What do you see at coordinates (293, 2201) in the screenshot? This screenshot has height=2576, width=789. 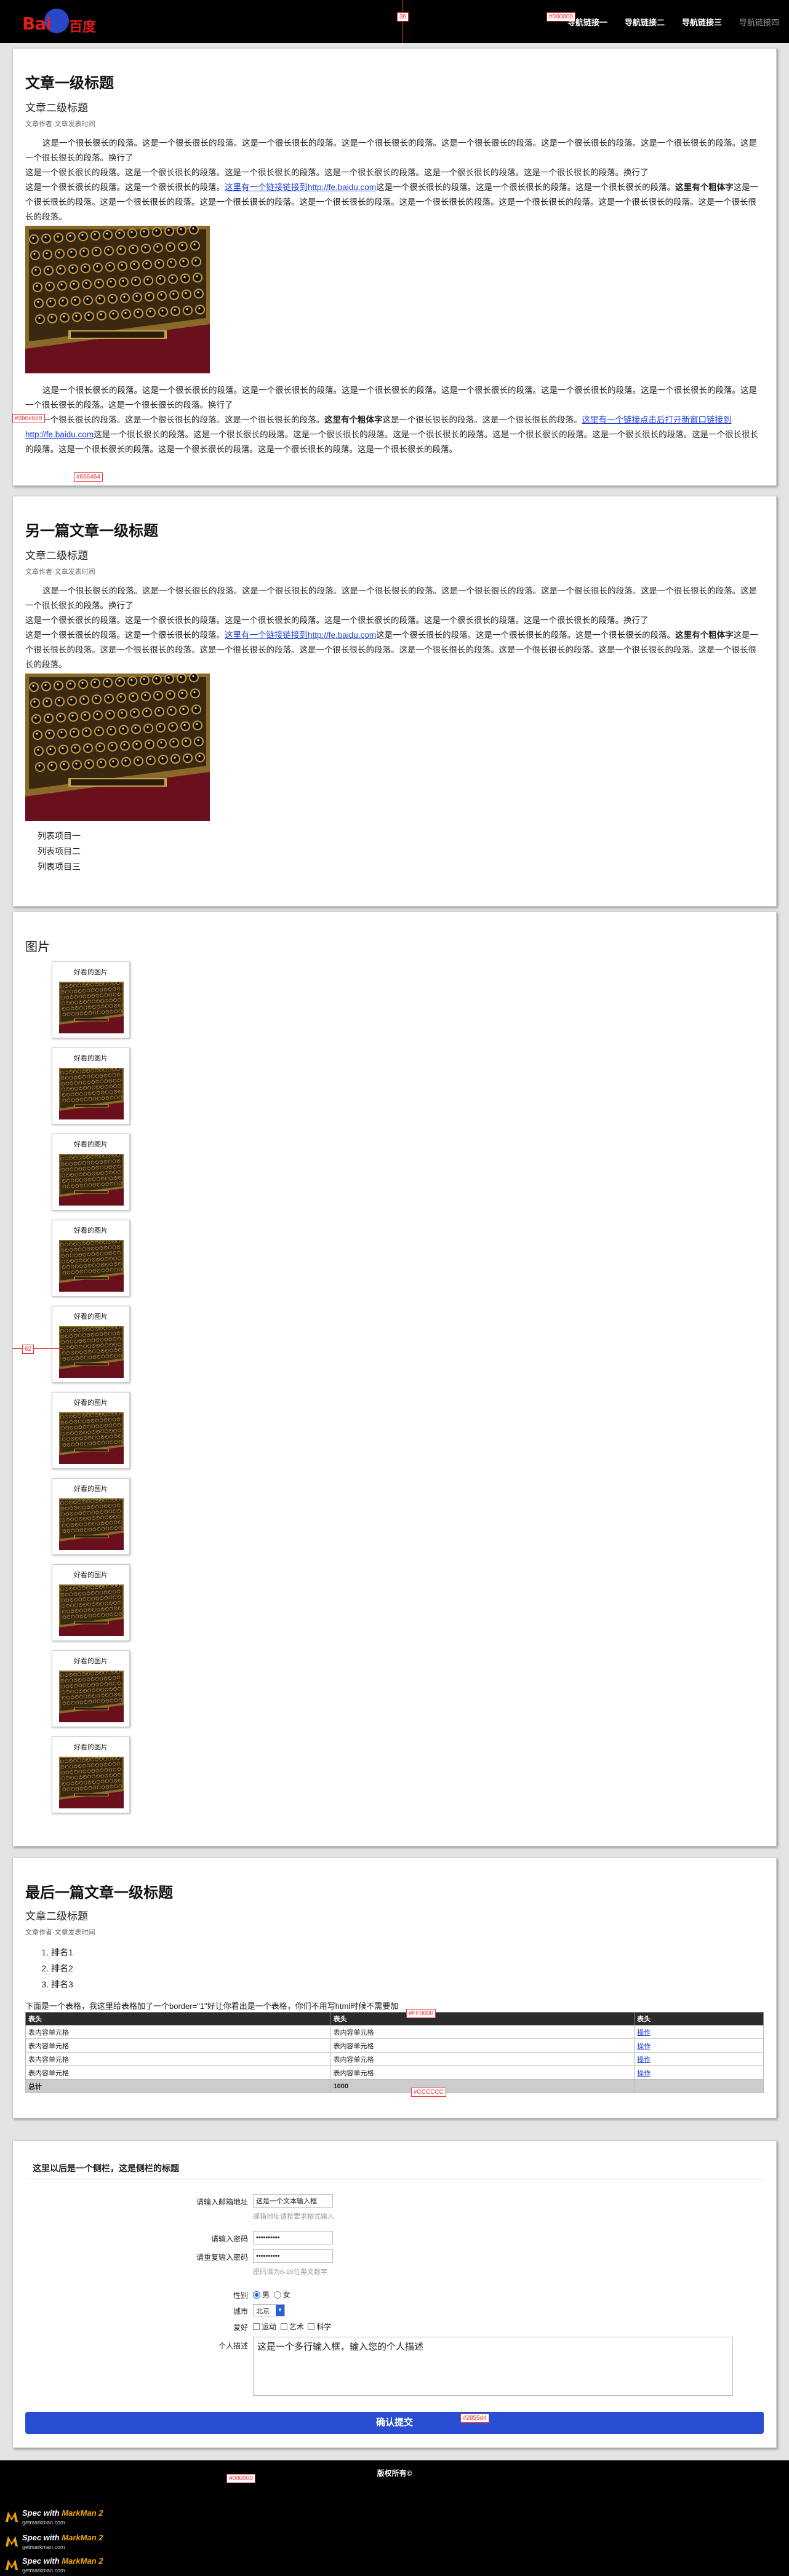 I see `email-field` at bounding box center [293, 2201].